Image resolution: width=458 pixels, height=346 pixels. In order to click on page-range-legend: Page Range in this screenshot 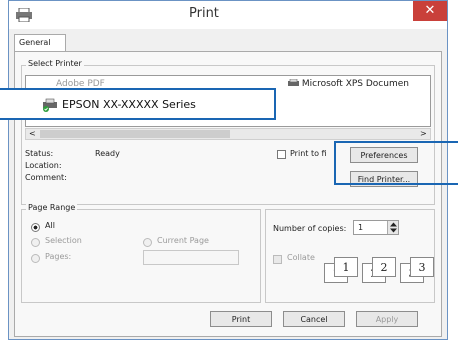, I will do `click(52, 207)`.